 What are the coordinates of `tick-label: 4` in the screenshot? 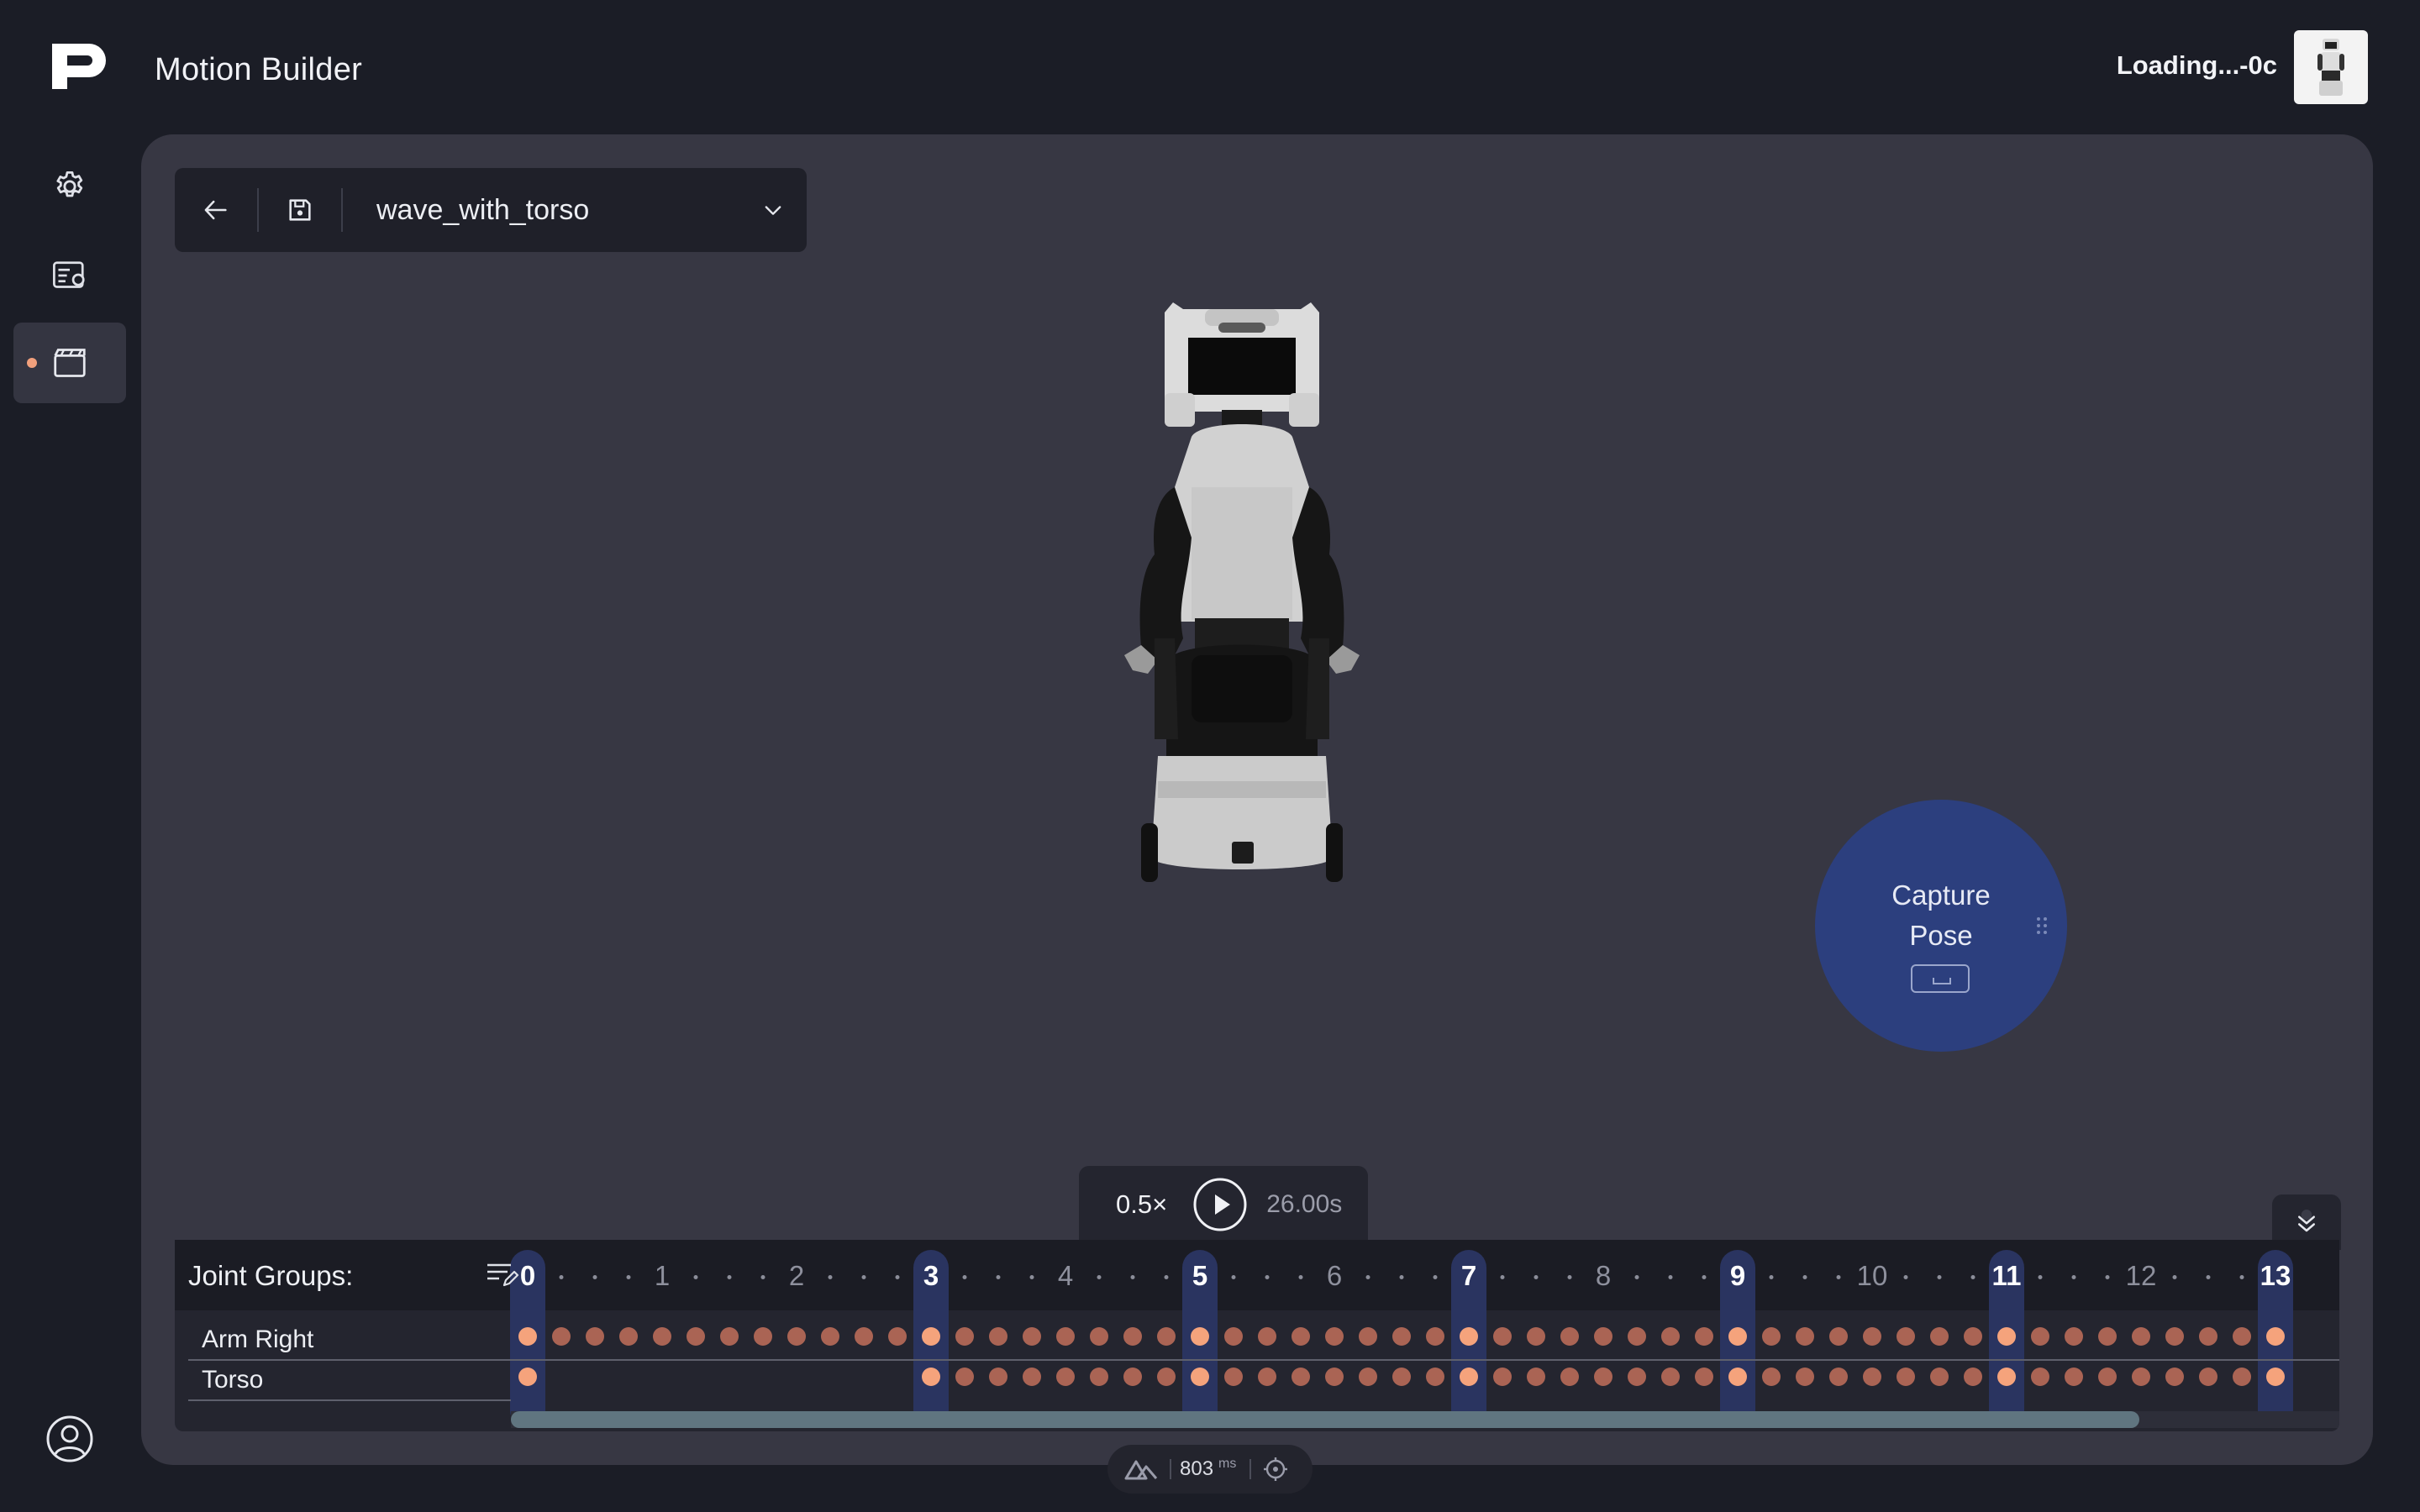 It's located at (1065, 1276).